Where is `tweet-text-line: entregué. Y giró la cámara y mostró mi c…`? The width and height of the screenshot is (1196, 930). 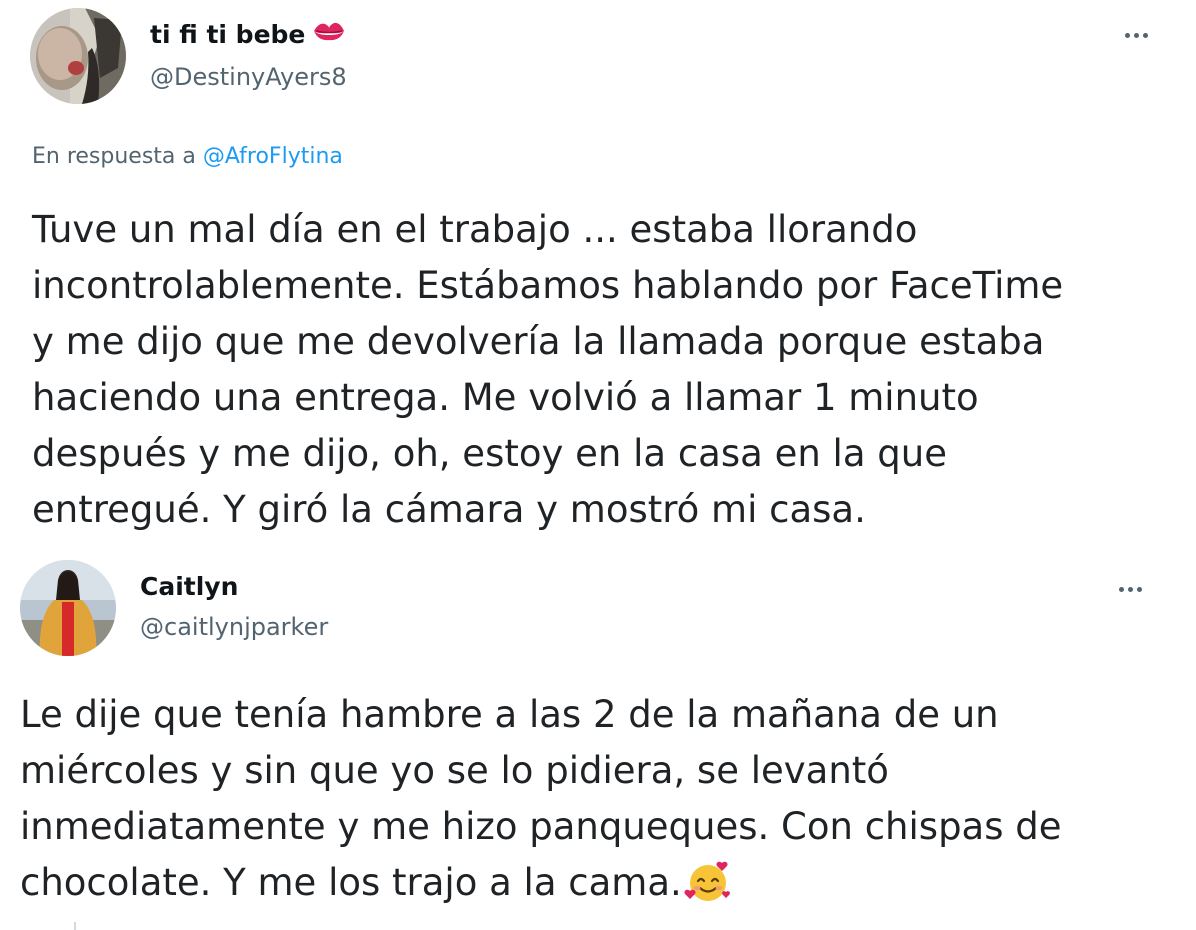
tweet-text-line: entregué. Y giró la cámara y mostró mi c… is located at coordinates (449, 509).